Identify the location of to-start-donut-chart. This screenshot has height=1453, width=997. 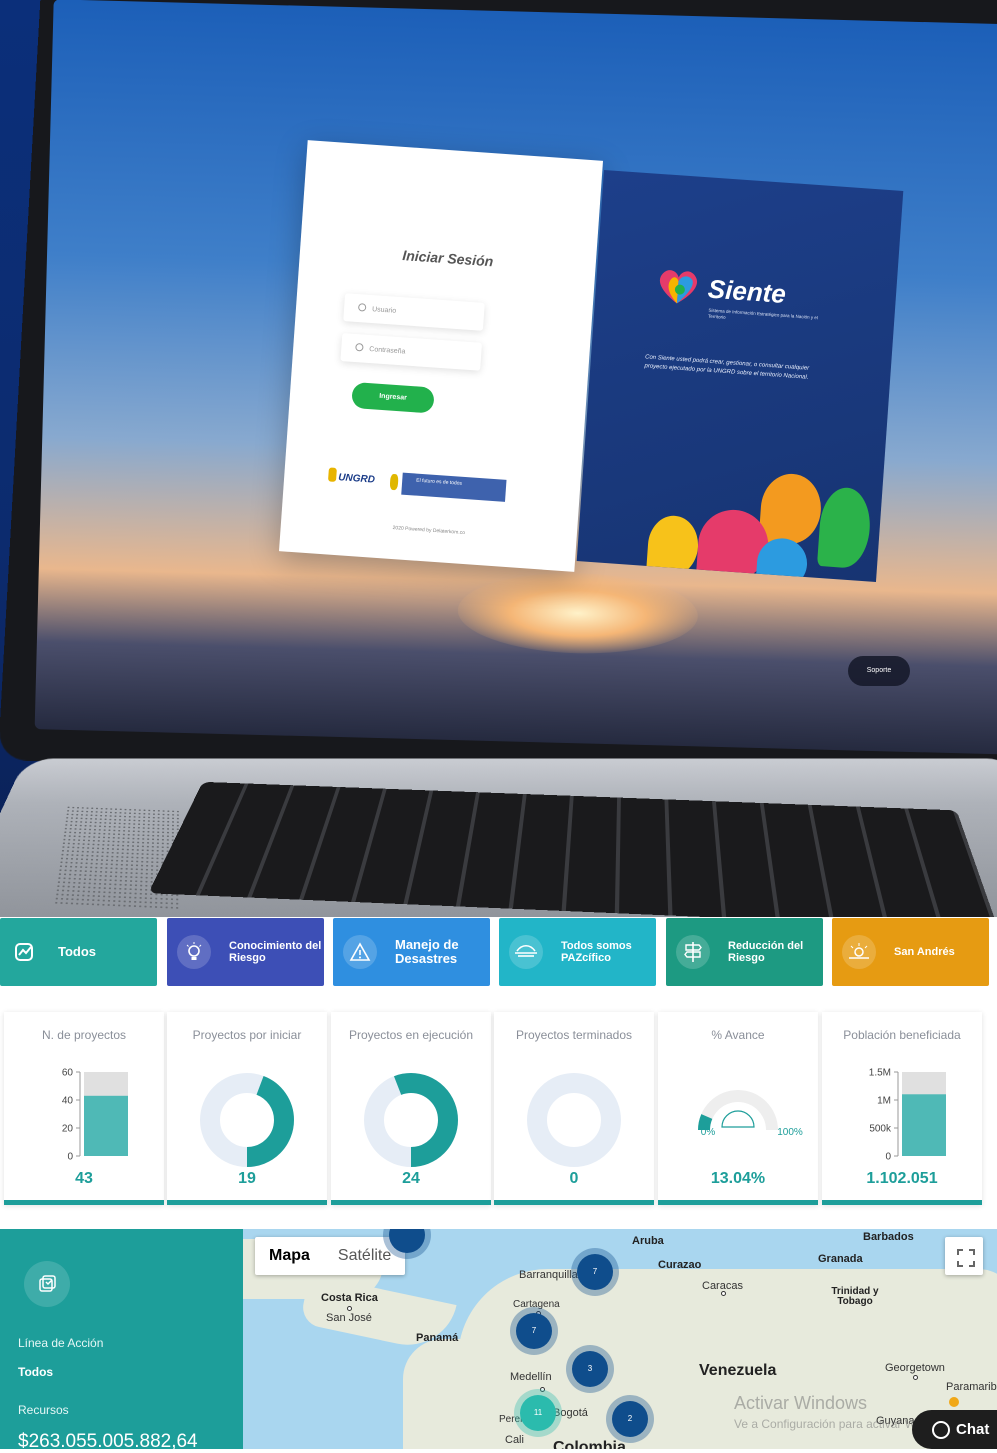
(247, 1120).